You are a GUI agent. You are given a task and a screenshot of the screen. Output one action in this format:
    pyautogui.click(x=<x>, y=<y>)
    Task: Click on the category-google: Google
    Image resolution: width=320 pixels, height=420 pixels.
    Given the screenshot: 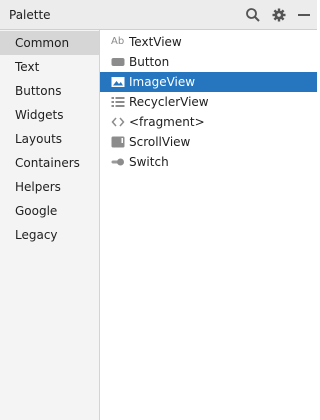 What is the action you would take?
    pyautogui.click(x=49, y=211)
    